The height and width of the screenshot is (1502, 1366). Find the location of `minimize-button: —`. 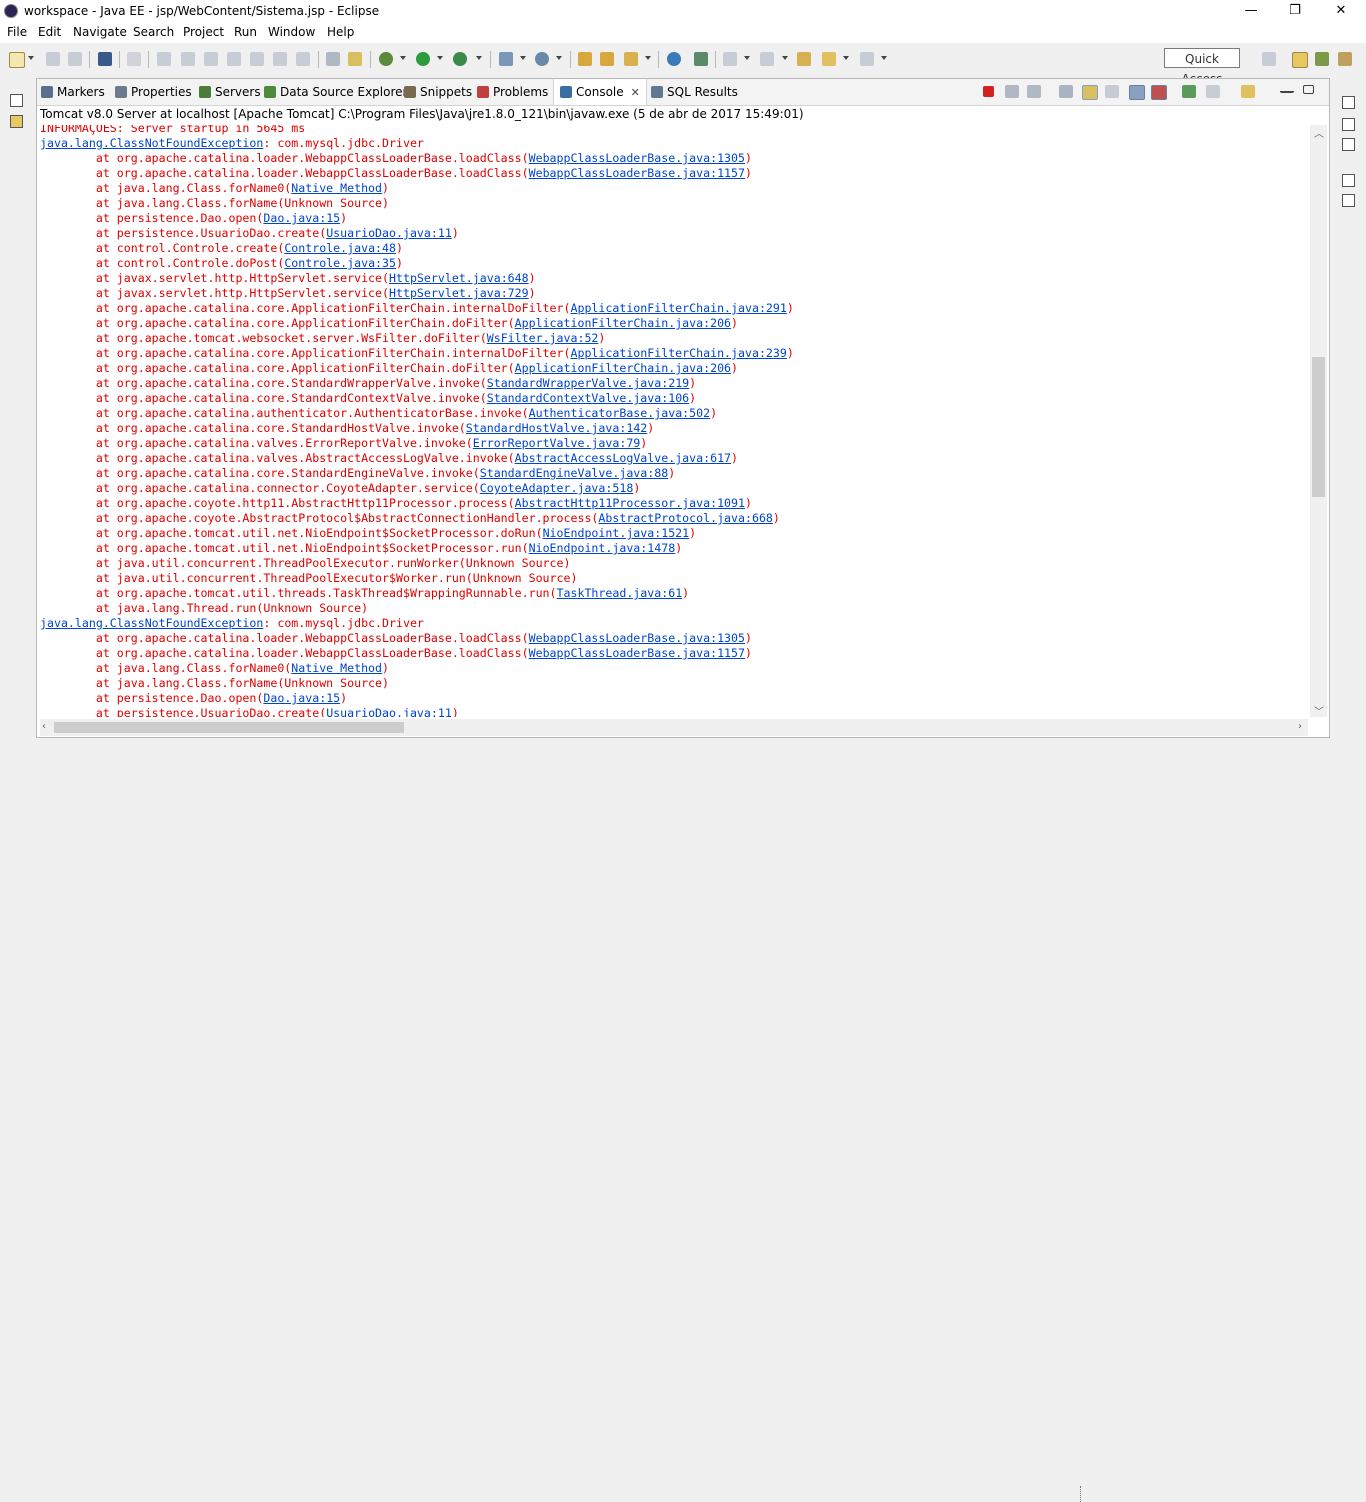

minimize-button: — is located at coordinates (1251, 11).